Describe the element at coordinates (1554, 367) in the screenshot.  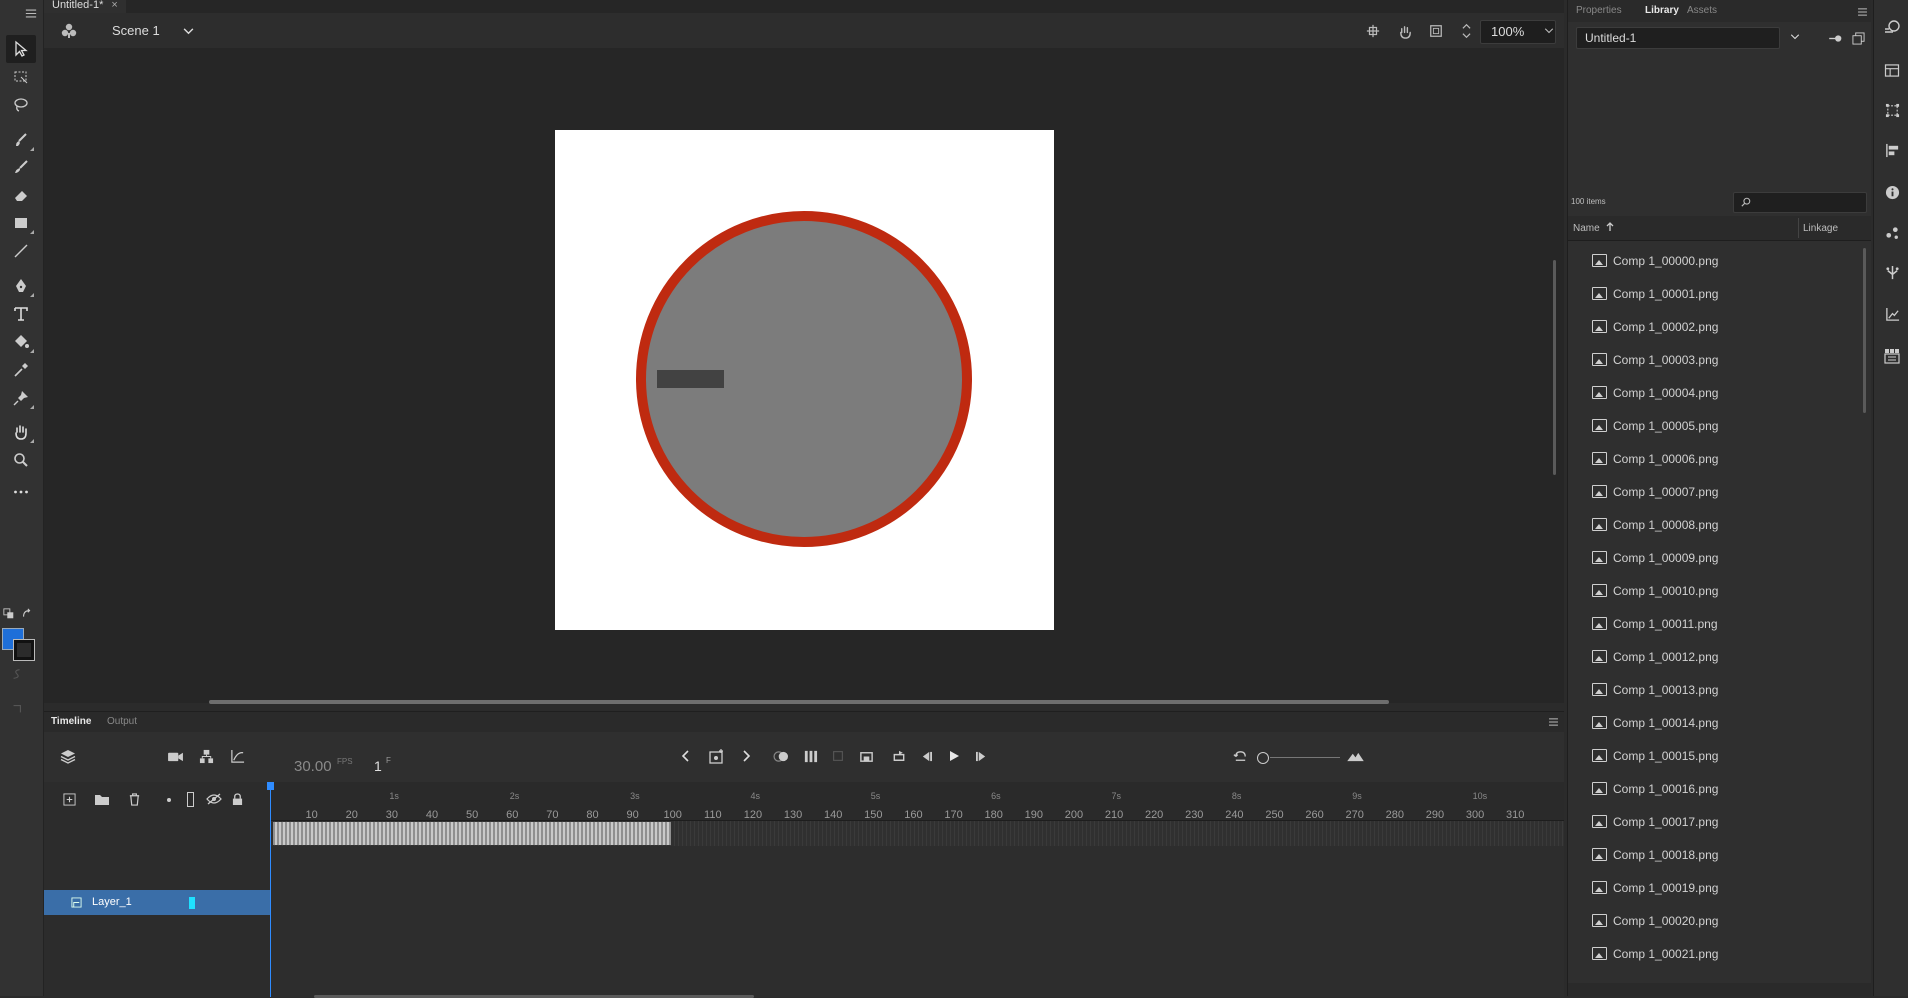
I see `stage-vertical-scrollbar` at that location.